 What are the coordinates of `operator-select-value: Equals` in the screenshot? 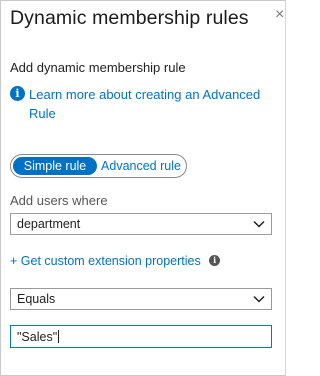 It's located at (36, 299).